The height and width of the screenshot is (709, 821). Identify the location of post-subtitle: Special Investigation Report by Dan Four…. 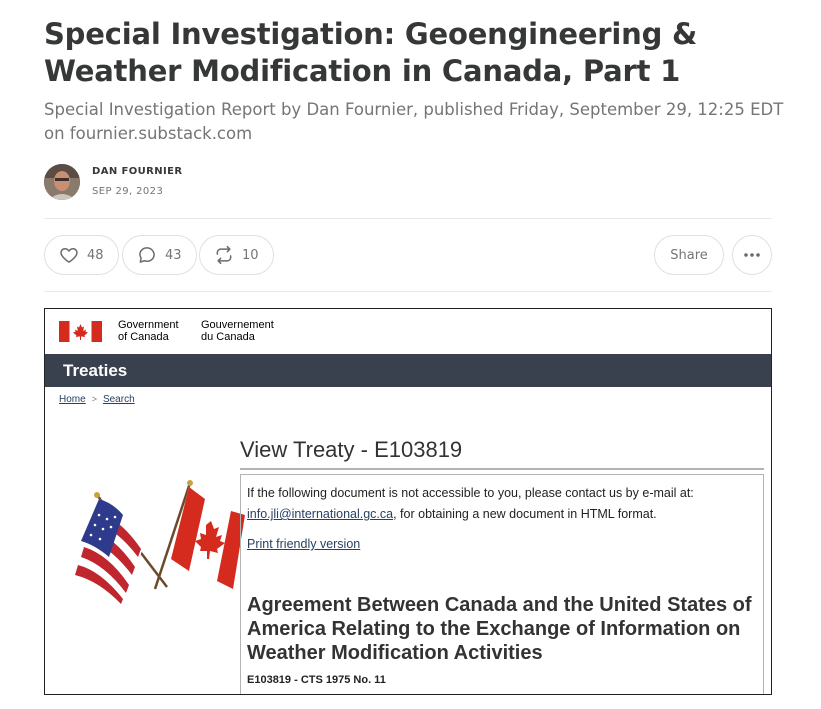
(414, 121).